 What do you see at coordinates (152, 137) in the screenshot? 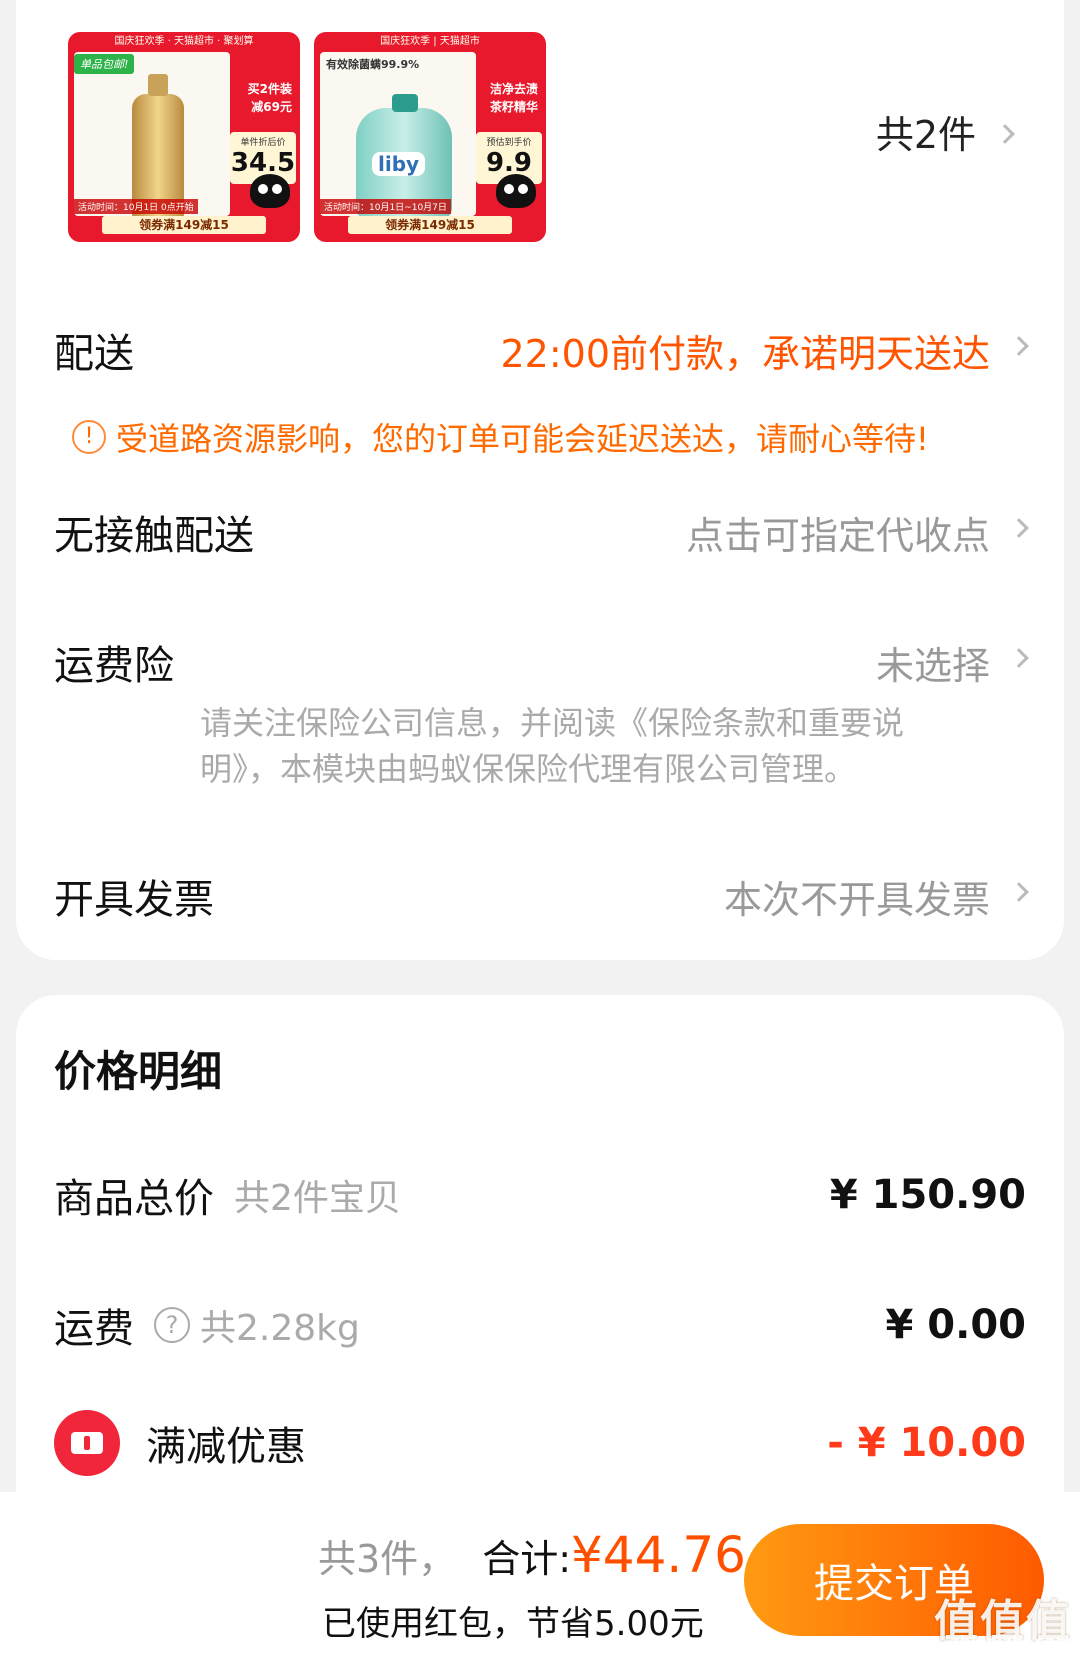
I see `product-photo` at bounding box center [152, 137].